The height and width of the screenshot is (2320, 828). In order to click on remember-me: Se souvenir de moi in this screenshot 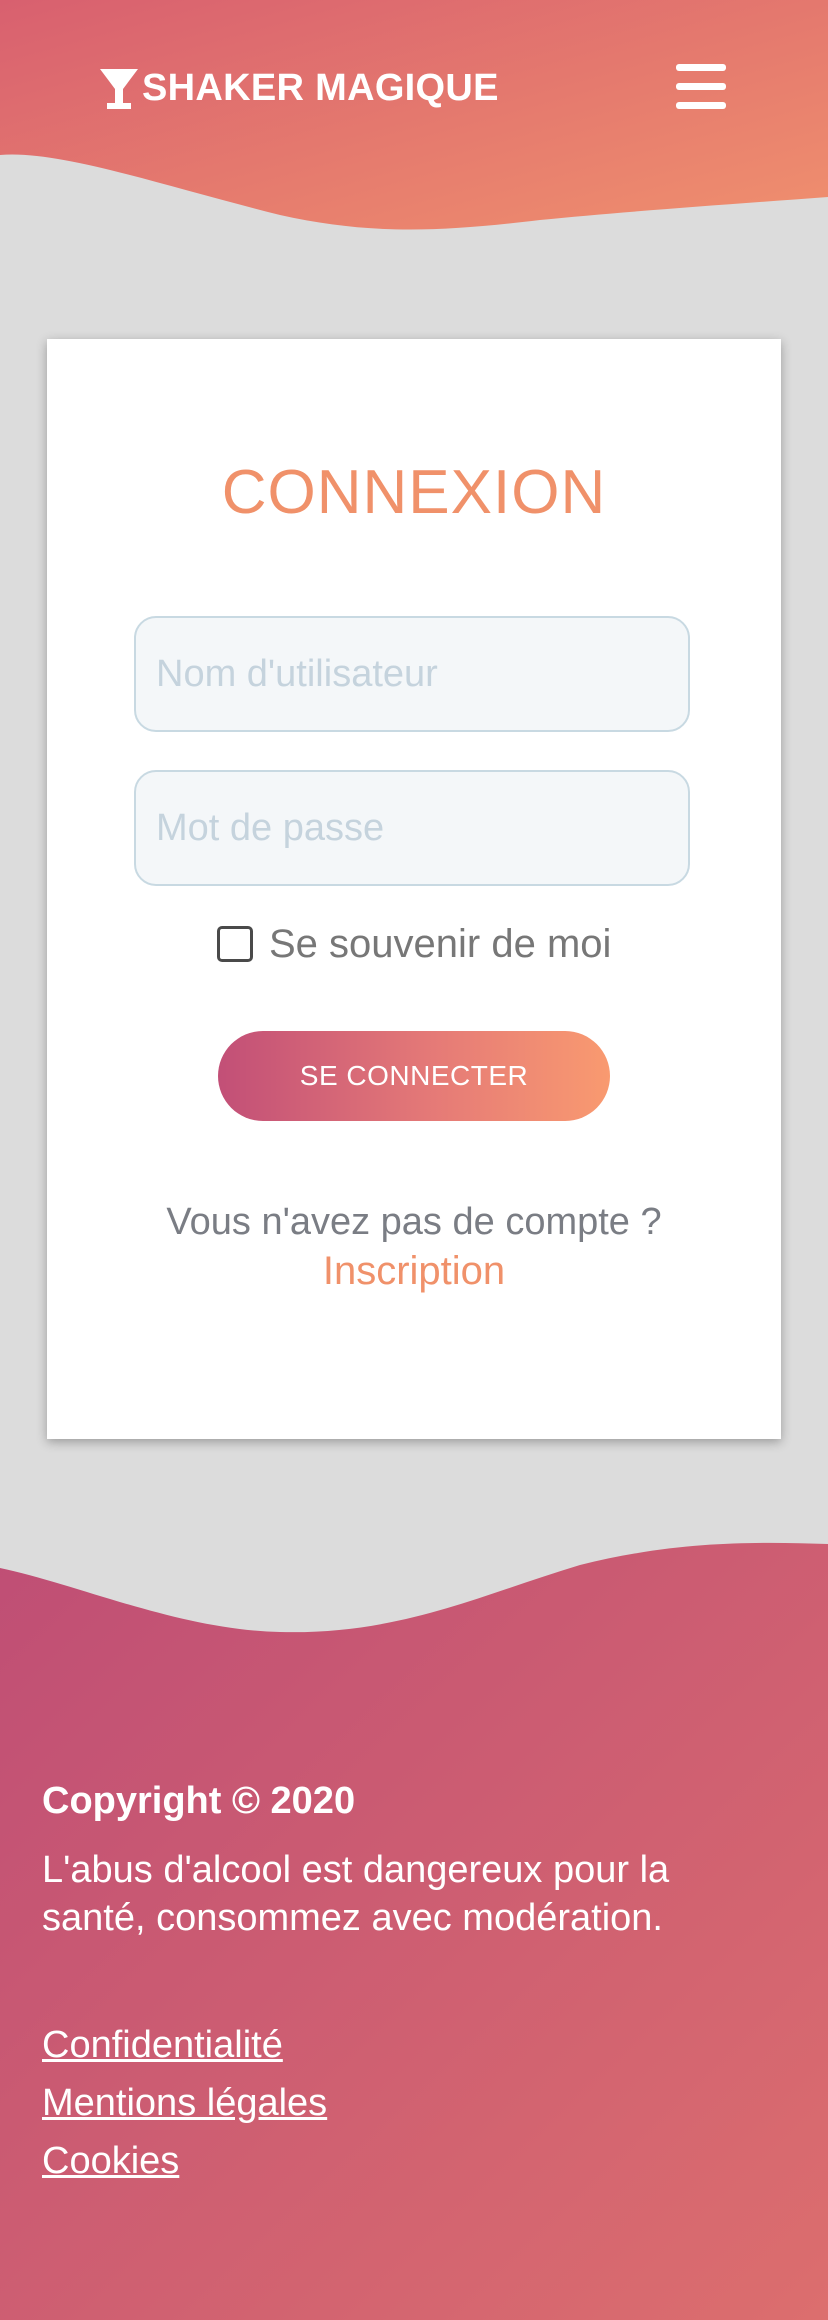, I will do `click(414, 944)`.